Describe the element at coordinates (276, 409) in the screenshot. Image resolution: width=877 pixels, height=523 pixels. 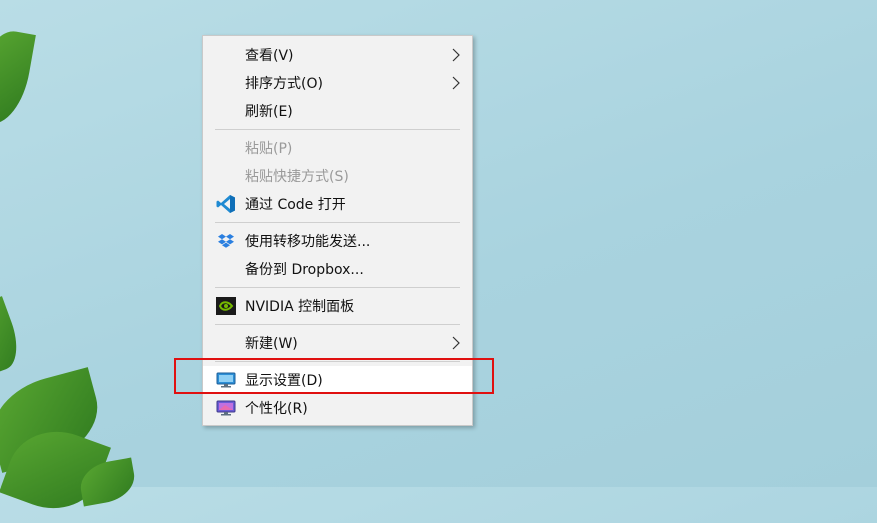
I see `menu-item-label: 个性化(R)` at that location.